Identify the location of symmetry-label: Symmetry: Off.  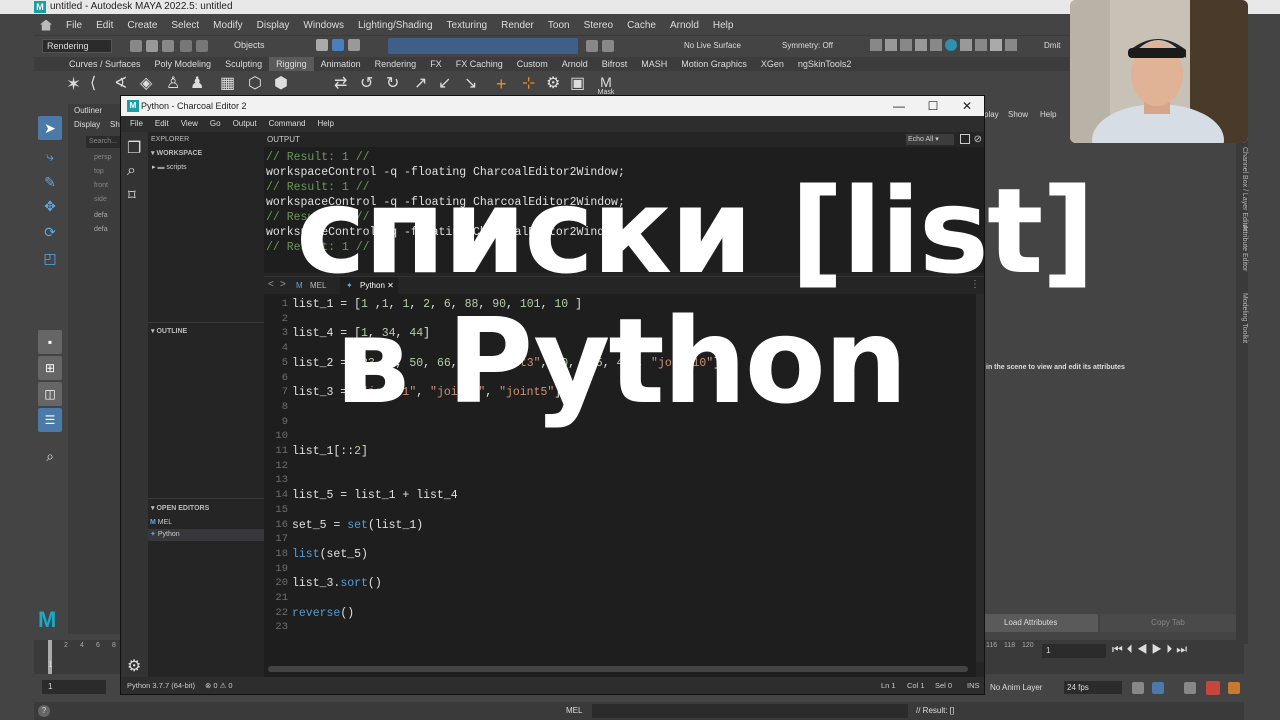
(807, 45).